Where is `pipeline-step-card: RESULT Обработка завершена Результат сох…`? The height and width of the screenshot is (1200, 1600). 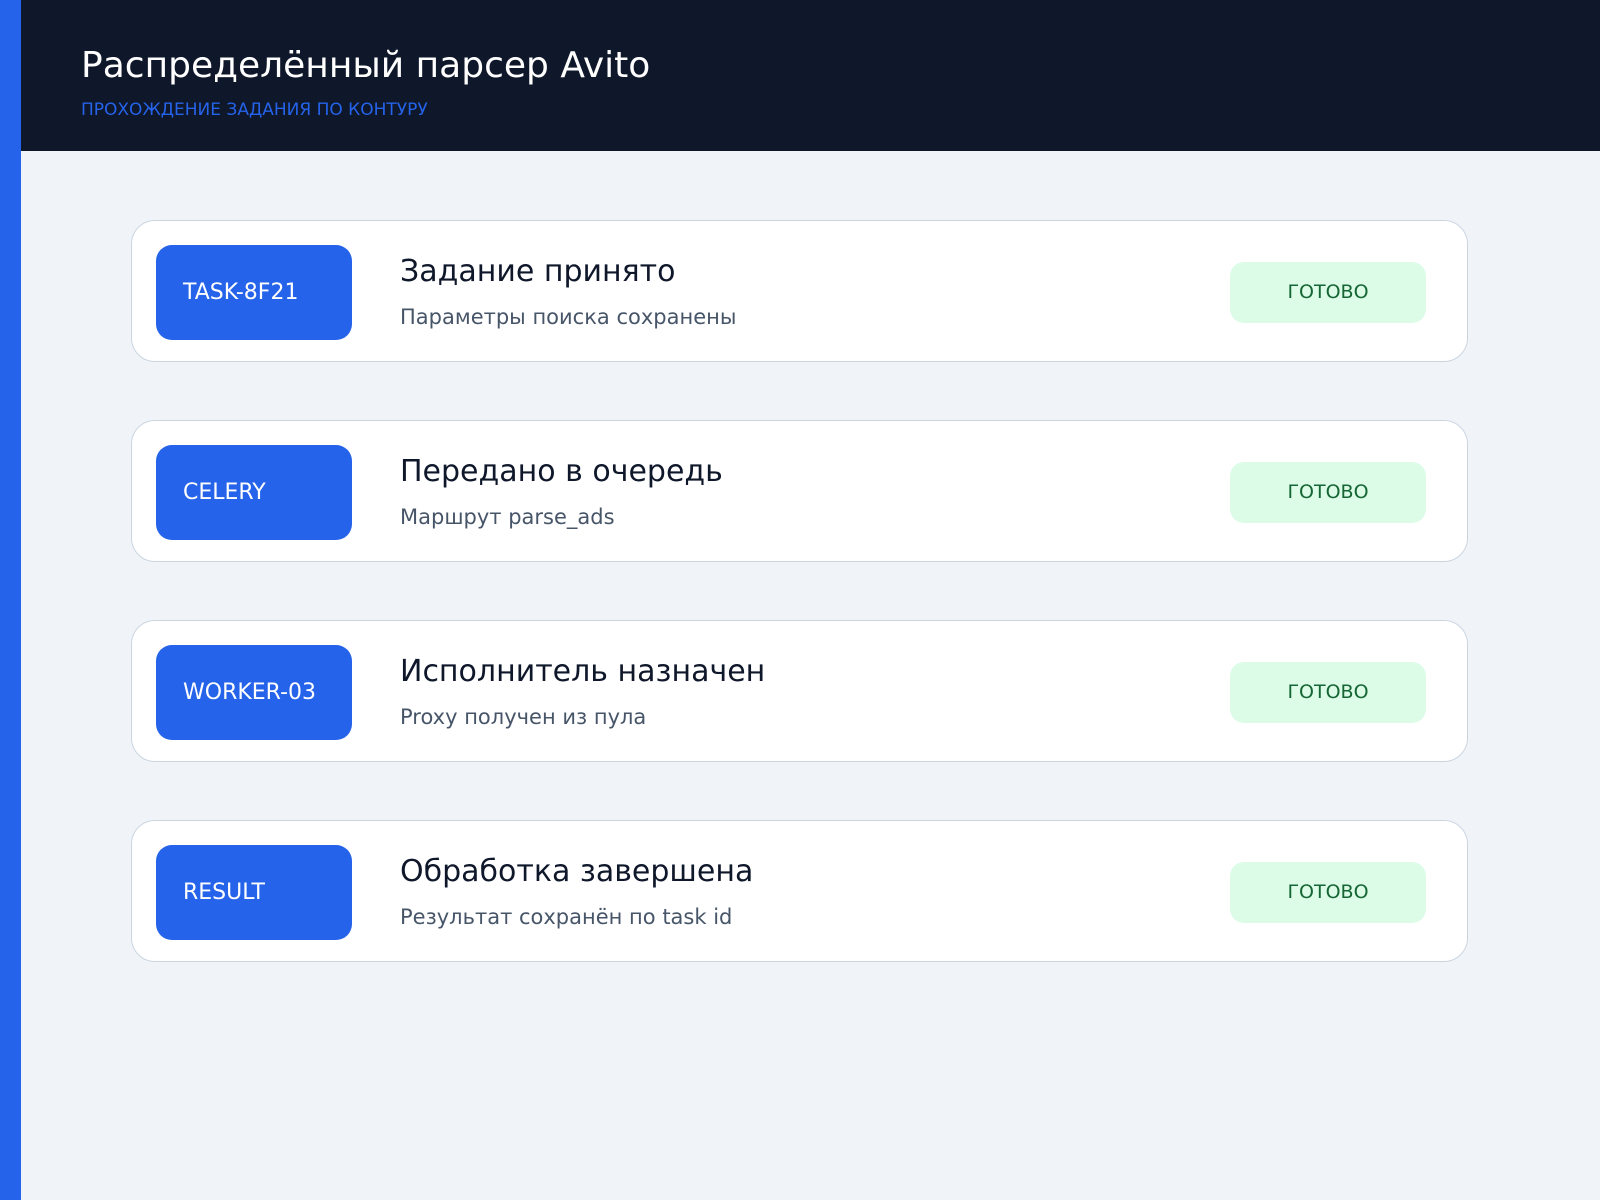
pipeline-step-card: RESULT Обработка завершена Результат сох… is located at coordinates (799, 891).